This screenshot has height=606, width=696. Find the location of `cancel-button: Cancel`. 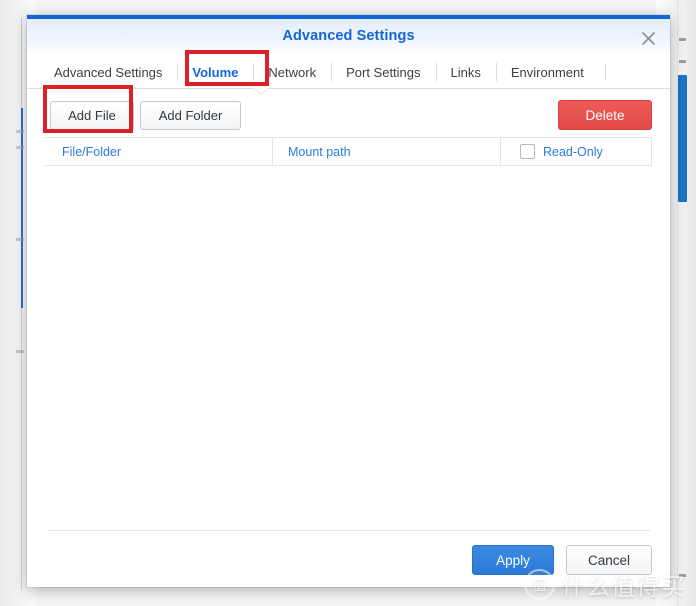

cancel-button: Cancel is located at coordinates (609, 560).